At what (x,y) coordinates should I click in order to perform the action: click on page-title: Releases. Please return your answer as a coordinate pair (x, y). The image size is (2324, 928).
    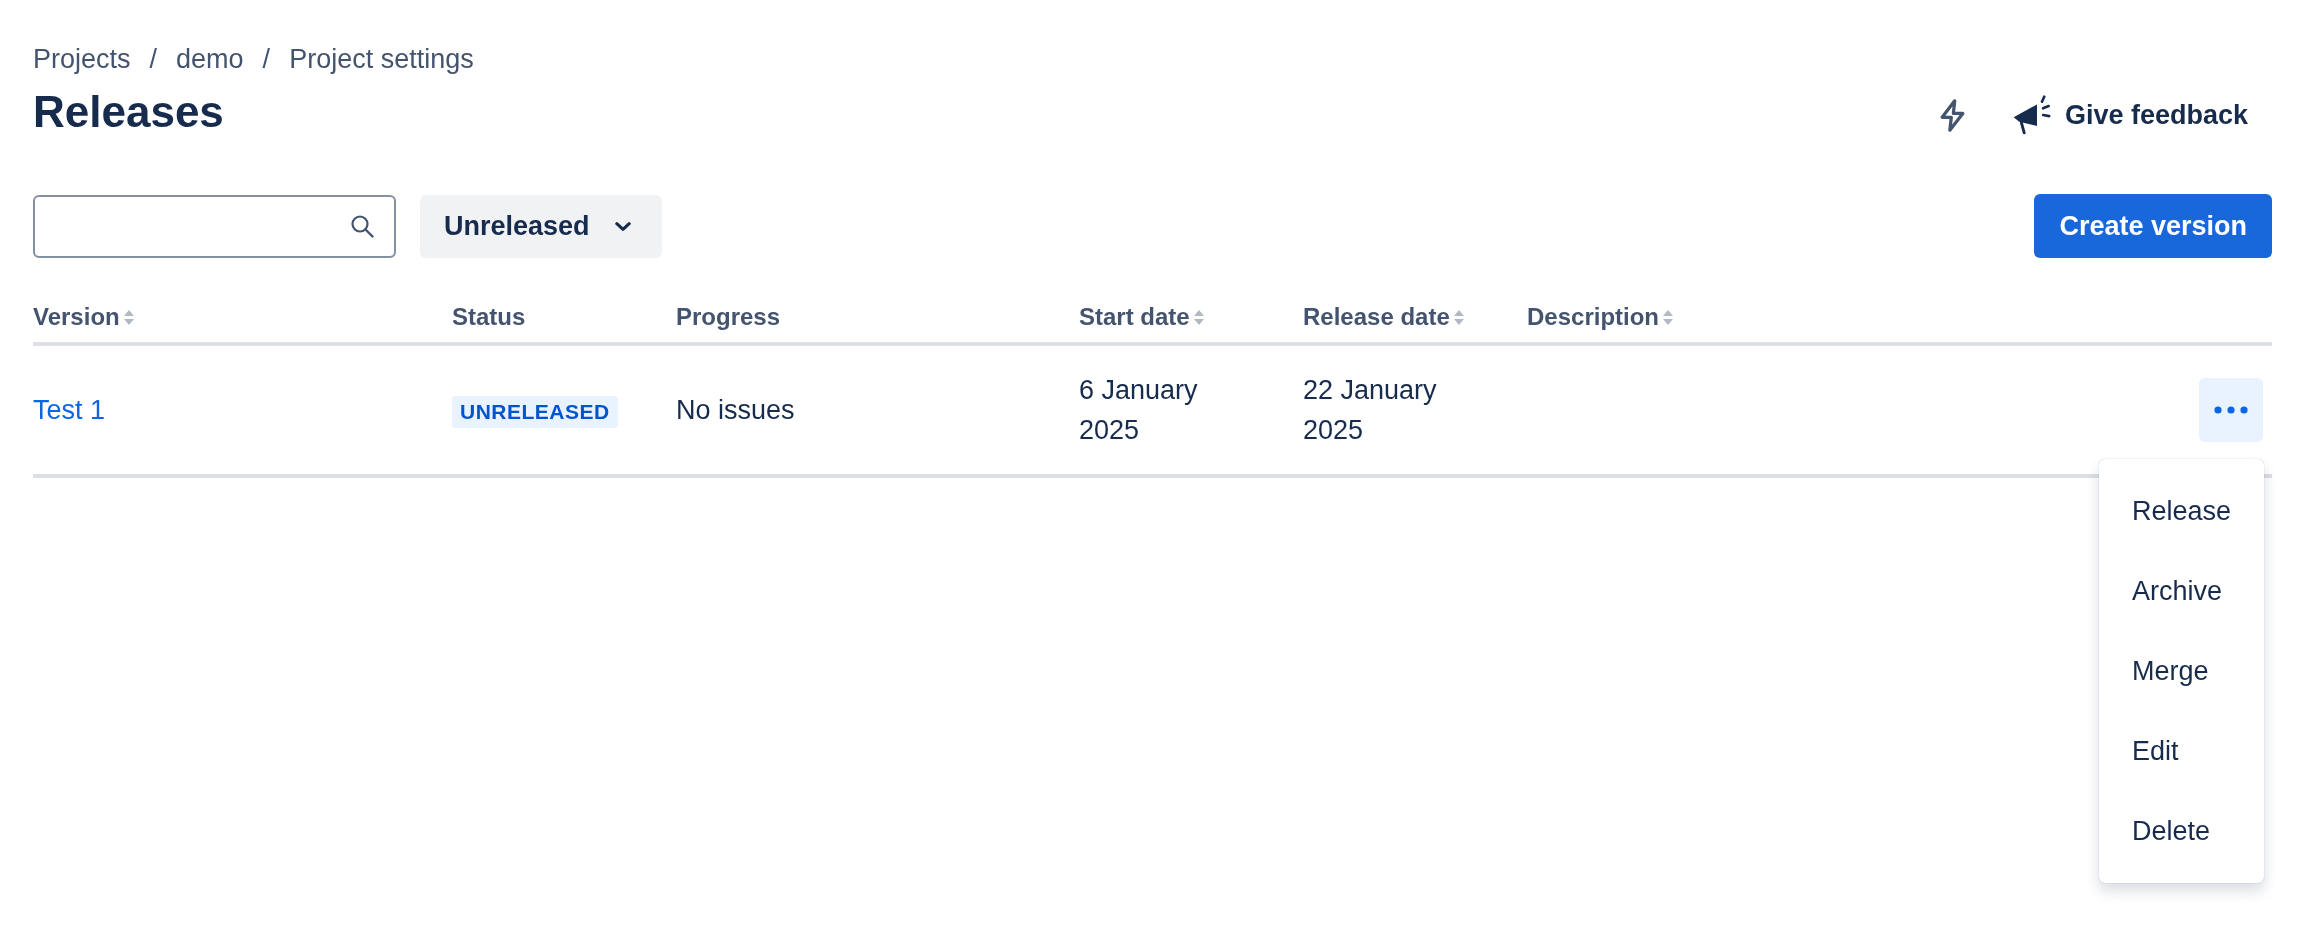
    Looking at the image, I should click on (128, 112).